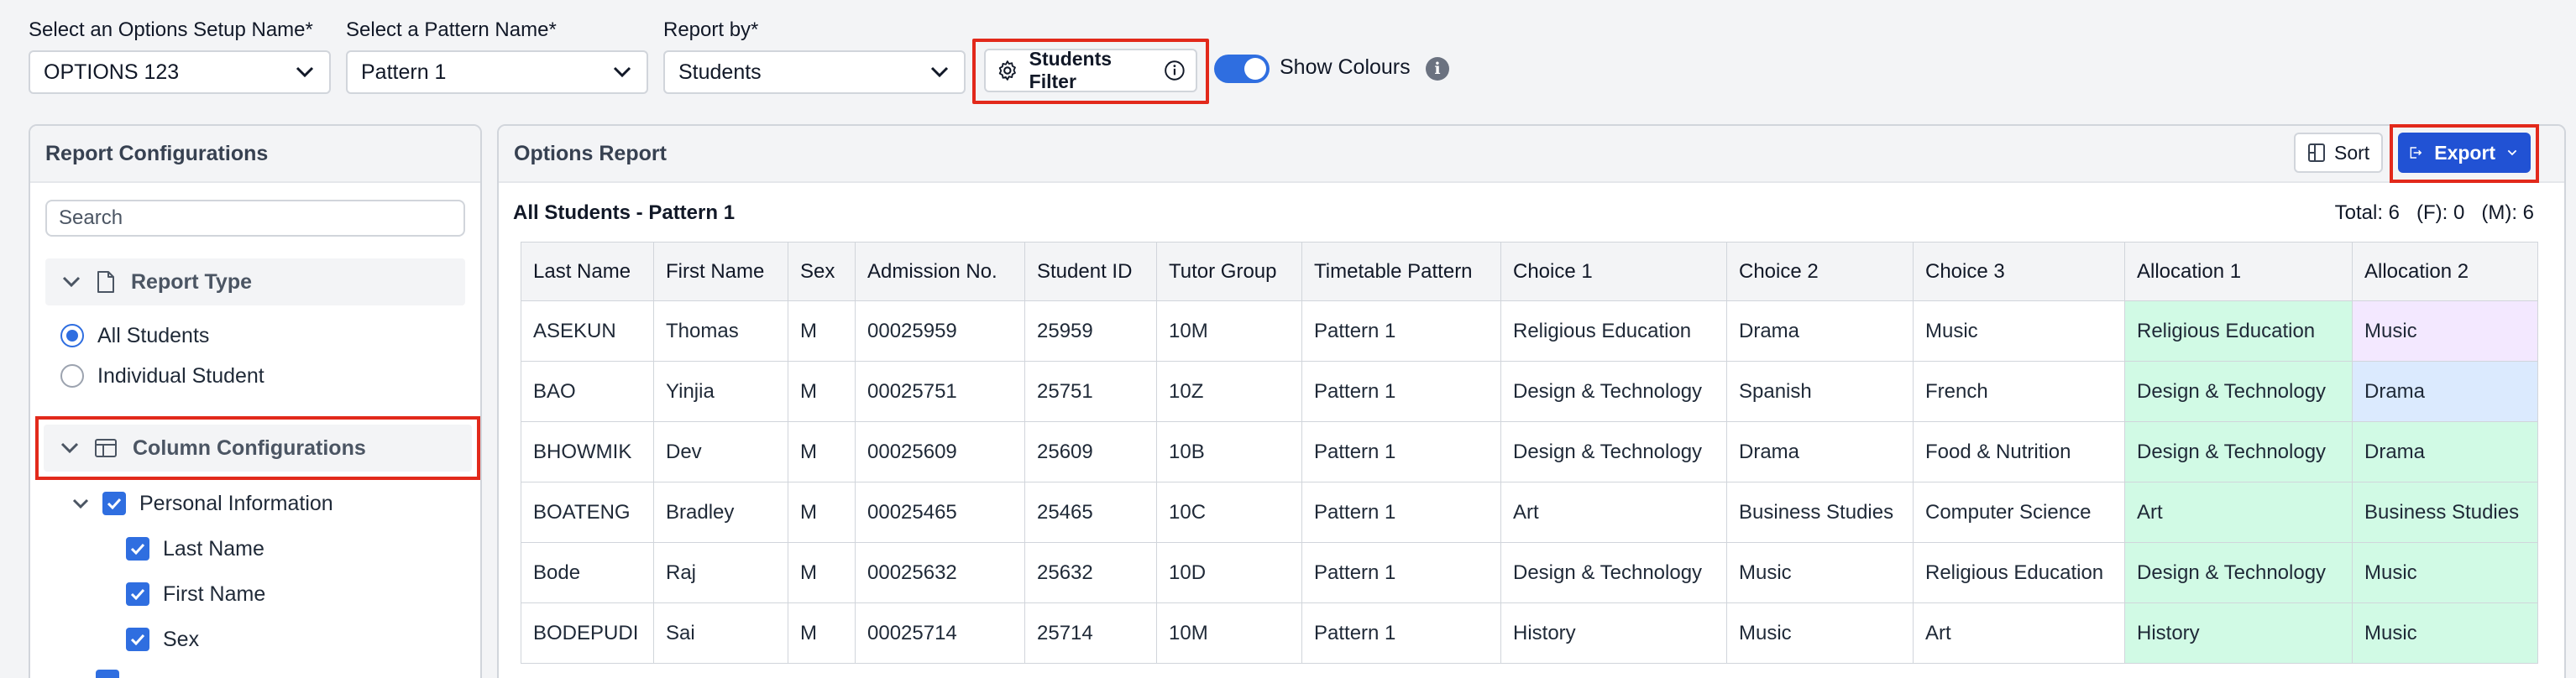 This screenshot has width=2576, height=678. I want to click on next-group-checkbox-partial, so click(108, 674).